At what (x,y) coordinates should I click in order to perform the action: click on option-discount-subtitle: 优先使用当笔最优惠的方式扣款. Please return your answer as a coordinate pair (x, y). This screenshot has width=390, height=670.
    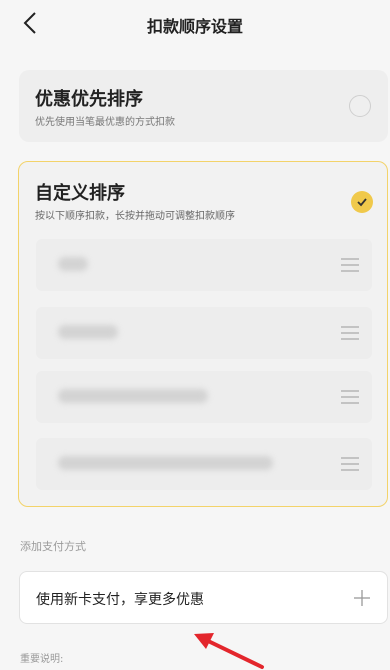
    Looking at the image, I should click on (105, 122).